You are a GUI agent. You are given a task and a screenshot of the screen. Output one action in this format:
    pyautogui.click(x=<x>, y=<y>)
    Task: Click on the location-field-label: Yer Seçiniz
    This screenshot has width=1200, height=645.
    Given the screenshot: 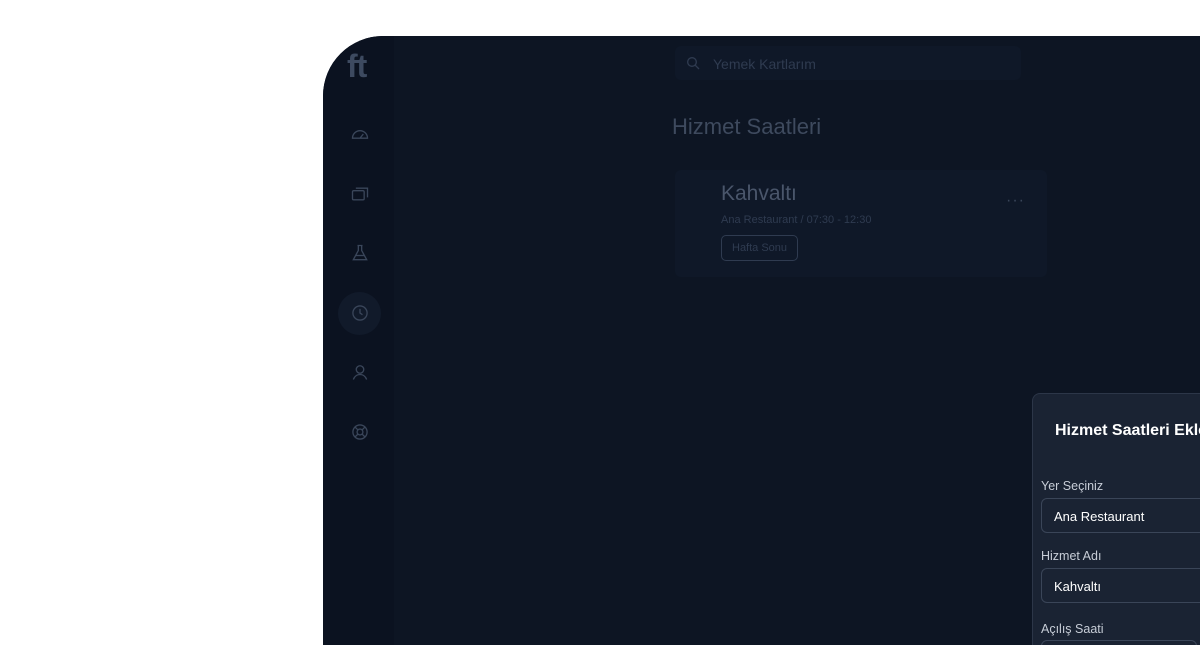 What is the action you would take?
    pyautogui.click(x=1072, y=486)
    